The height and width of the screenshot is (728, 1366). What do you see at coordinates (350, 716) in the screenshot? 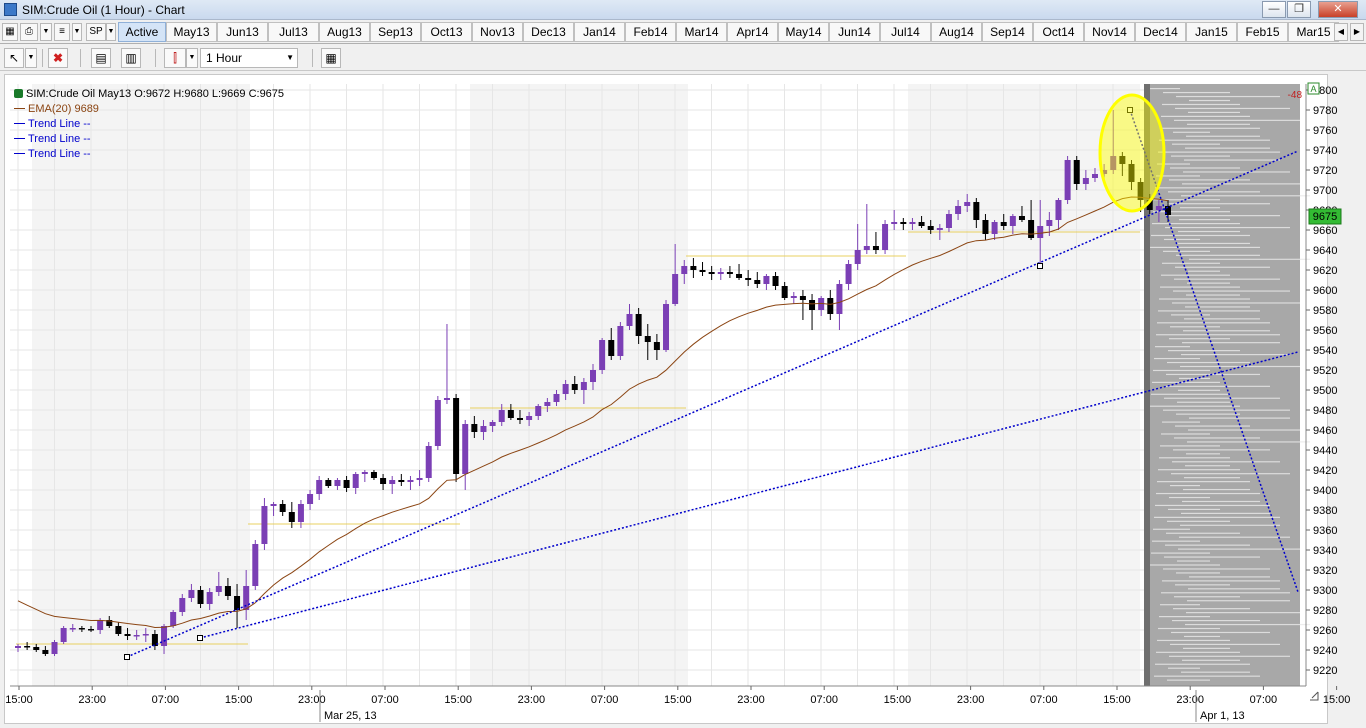
I see `date-label: Mar 25, 13` at bounding box center [350, 716].